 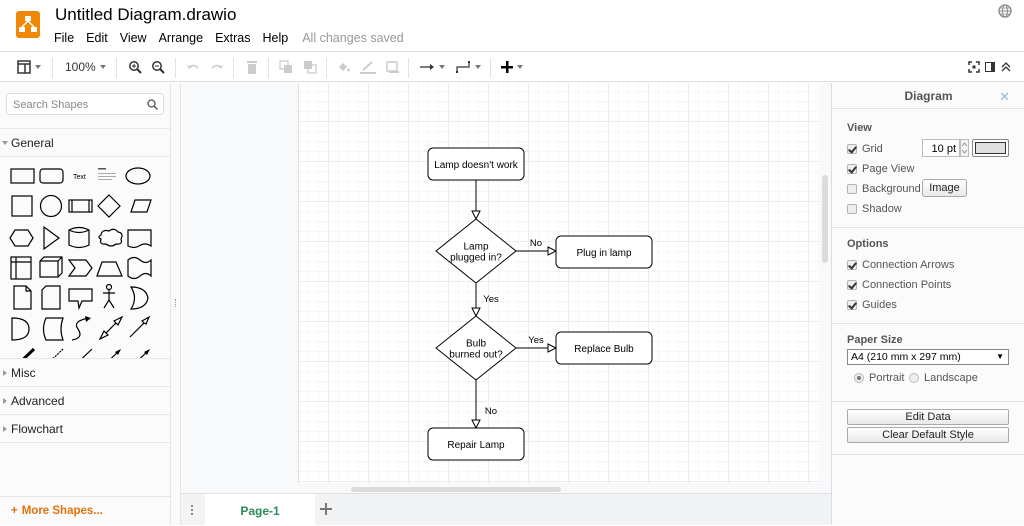 What do you see at coordinates (276, 38) in the screenshot?
I see `menu-help: Help` at bounding box center [276, 38].